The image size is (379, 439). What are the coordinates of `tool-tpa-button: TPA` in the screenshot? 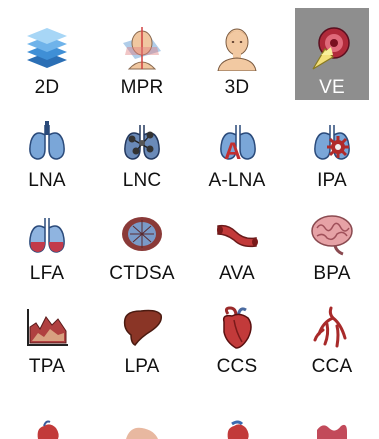 It's located at (47, 333).